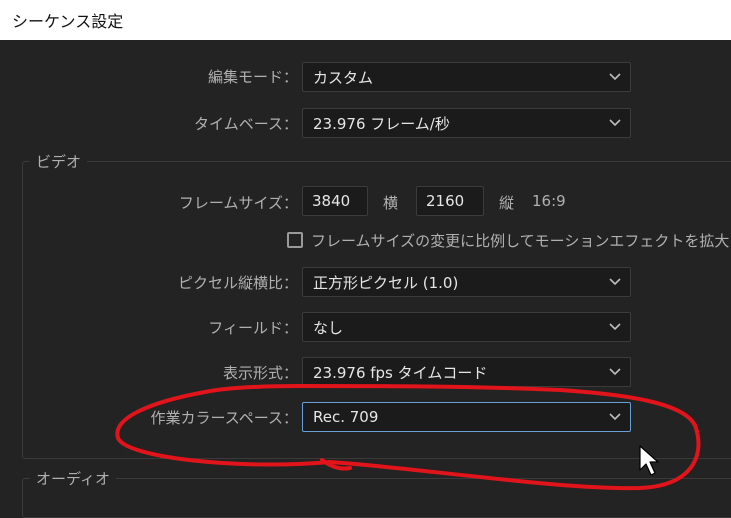 Image resolution: width=731 pixels, height=518 pixels. Describe the element at coordinates (295, 240) in the screenshot. I see `scale-motion-checkbox` at that location.